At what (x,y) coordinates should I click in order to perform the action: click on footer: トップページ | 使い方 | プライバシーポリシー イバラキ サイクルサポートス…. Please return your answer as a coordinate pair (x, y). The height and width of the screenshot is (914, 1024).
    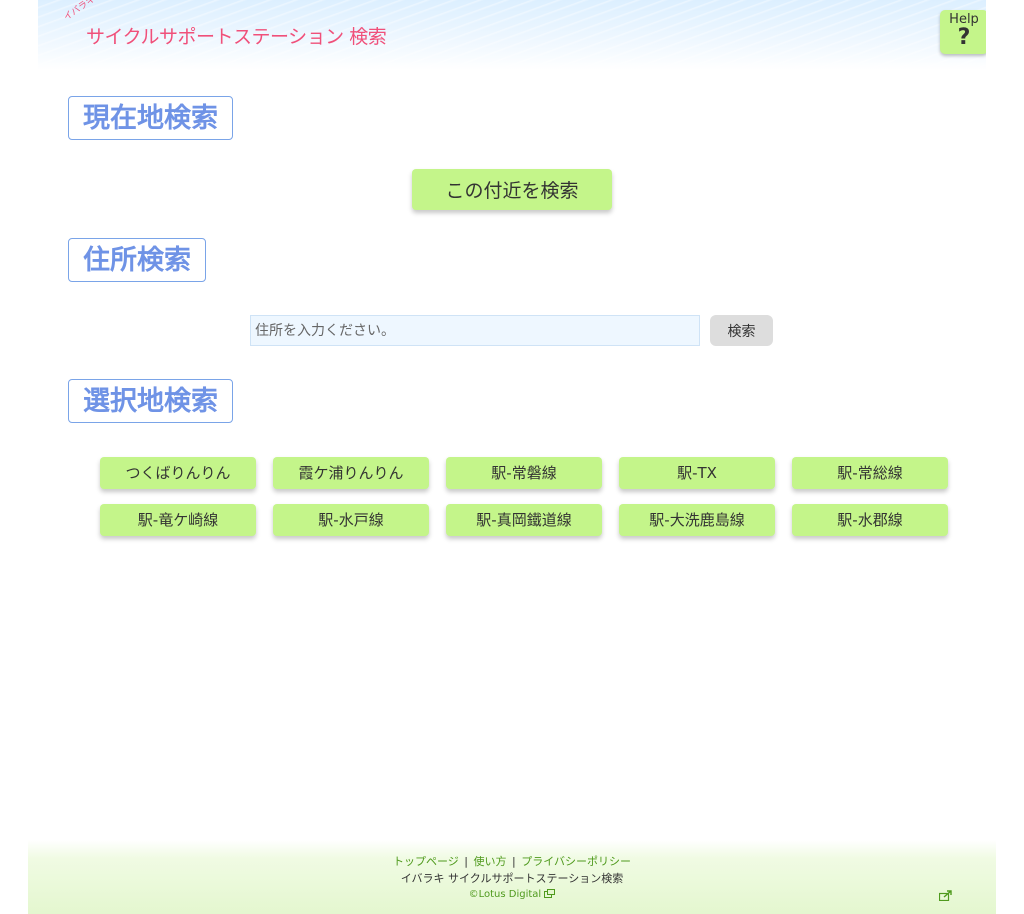
    Looking at the image, I should click on (512, 877).